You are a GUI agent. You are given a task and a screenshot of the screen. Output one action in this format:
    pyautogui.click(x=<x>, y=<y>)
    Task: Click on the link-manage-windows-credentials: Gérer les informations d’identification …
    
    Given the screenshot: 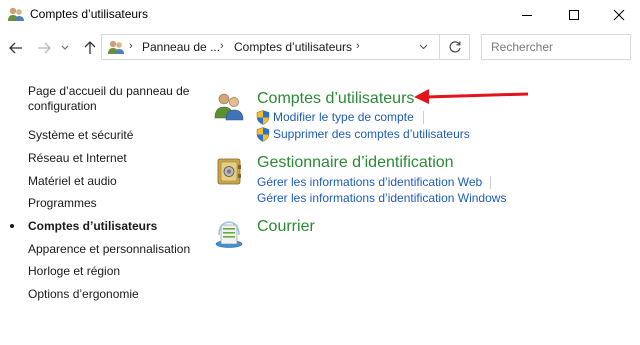 What is the action you would take?
    pyautogui.click(x=381, y=198)
    